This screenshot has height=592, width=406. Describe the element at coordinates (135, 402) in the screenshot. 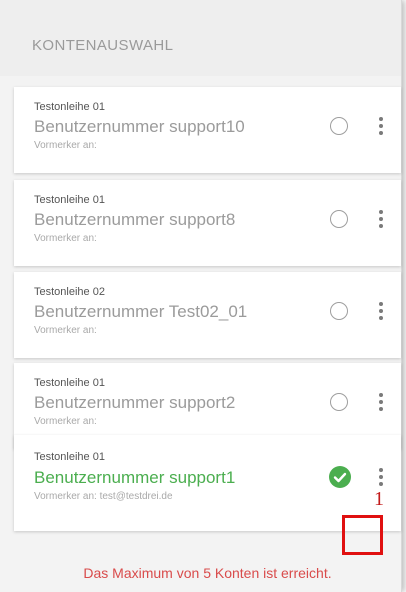

I see `user-number: Benutzernummer support2` at that location.